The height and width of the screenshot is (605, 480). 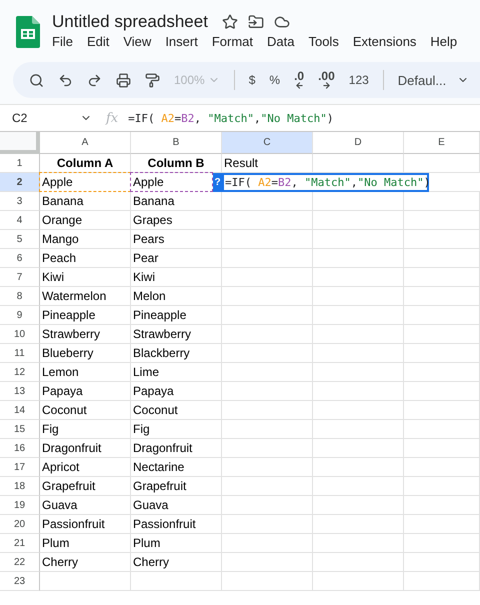 What do you see at coordinates (267, 143) in the screenshot?
I see `column-header: C` at bounding box center [267, 143].